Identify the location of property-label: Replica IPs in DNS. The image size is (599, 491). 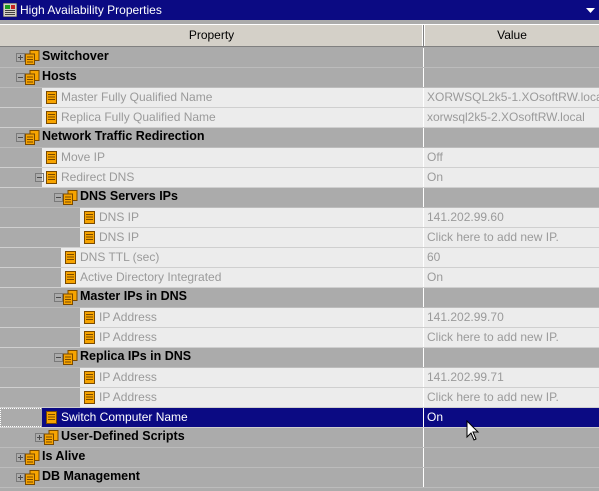
(136, 356).